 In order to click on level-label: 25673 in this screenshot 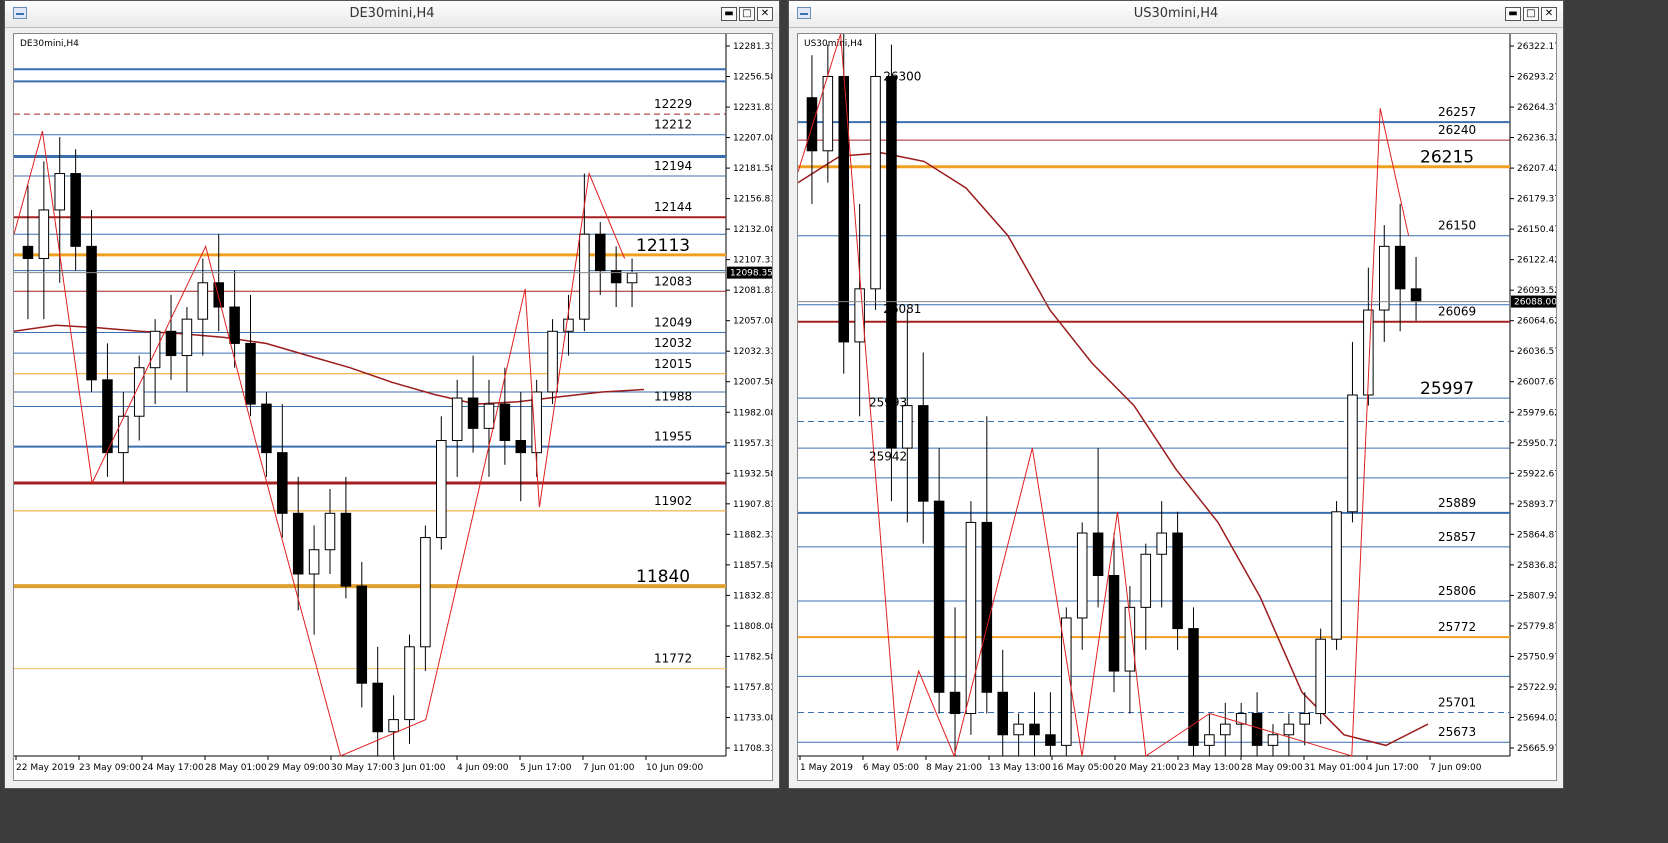, I will do `click(1457, 732)`.